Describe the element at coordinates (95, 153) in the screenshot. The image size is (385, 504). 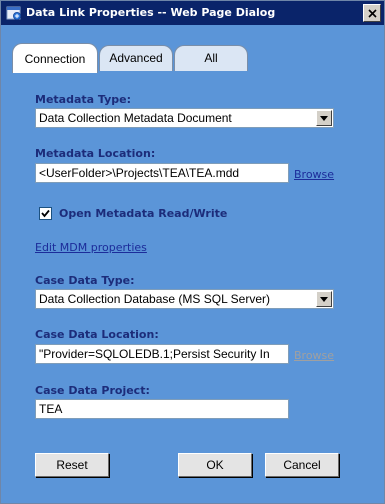
I see `metadata-location-label: Metadata Location:` at that location.